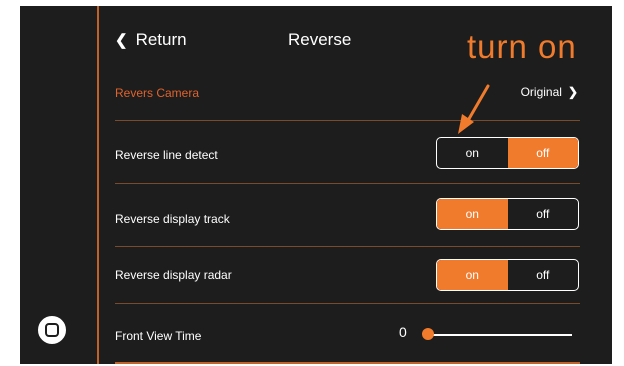 Image resolution: width=624 pixels, height=366 pixels. I want to click on front-view-time-slider, so click(498, 335).